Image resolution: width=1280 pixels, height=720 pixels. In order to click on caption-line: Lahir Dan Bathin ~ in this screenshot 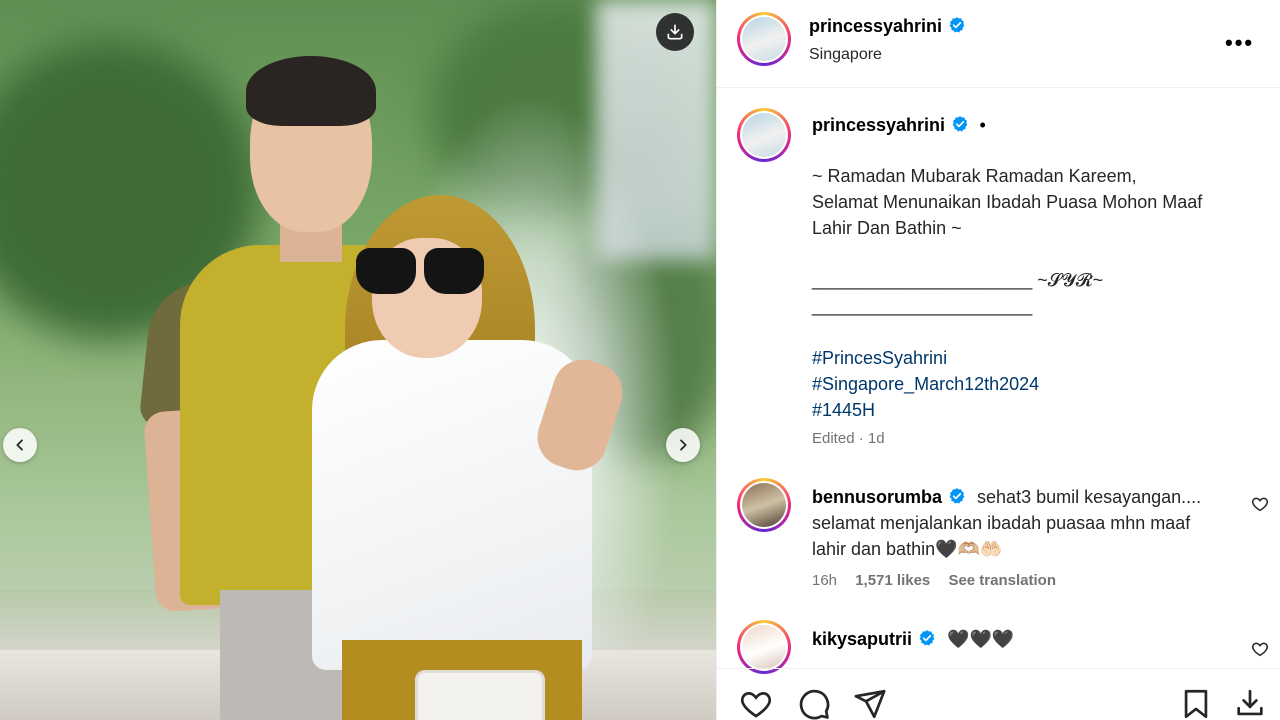, I will do `click(887, 228)`.